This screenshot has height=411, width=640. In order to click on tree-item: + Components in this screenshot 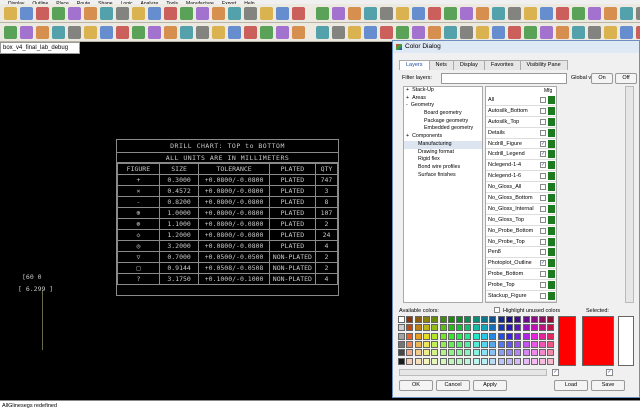, I will do `click(443, 137)`.